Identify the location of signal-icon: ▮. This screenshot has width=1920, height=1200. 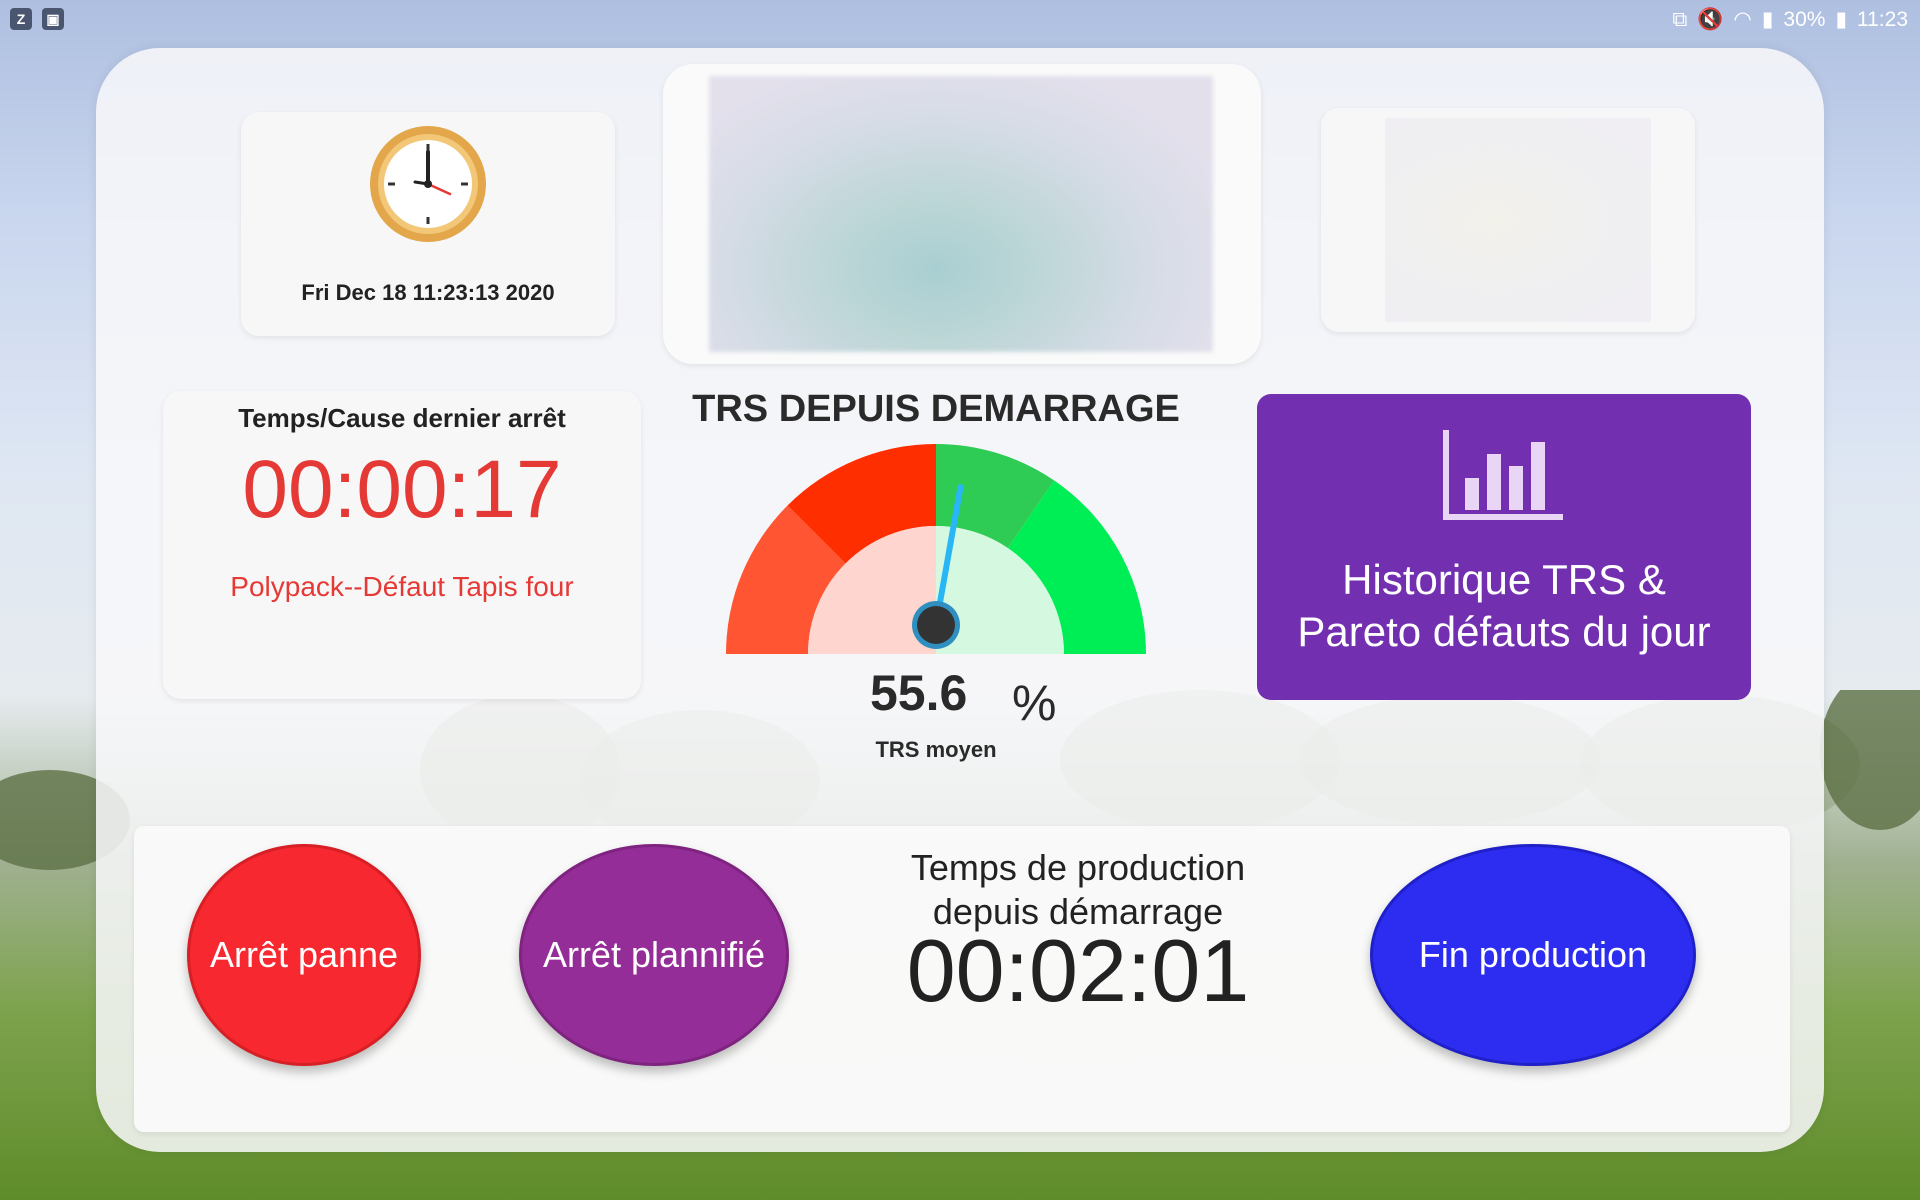
(1767, 19).